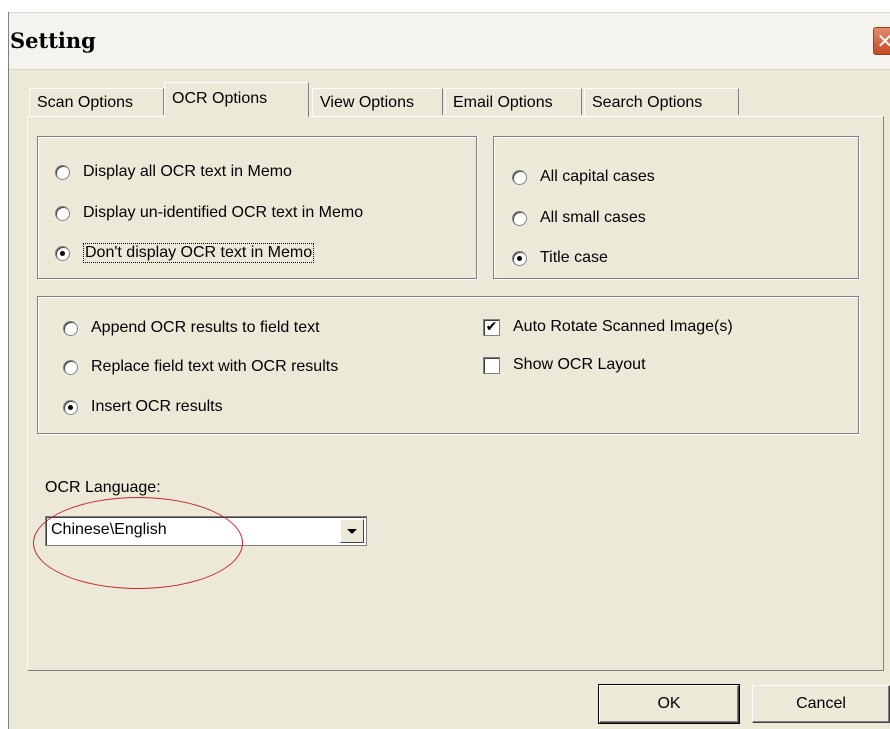 The width and height of the screenshot is (890, 729). I want to click on ocr-language-label: OCR Language:, so click(103, 487).